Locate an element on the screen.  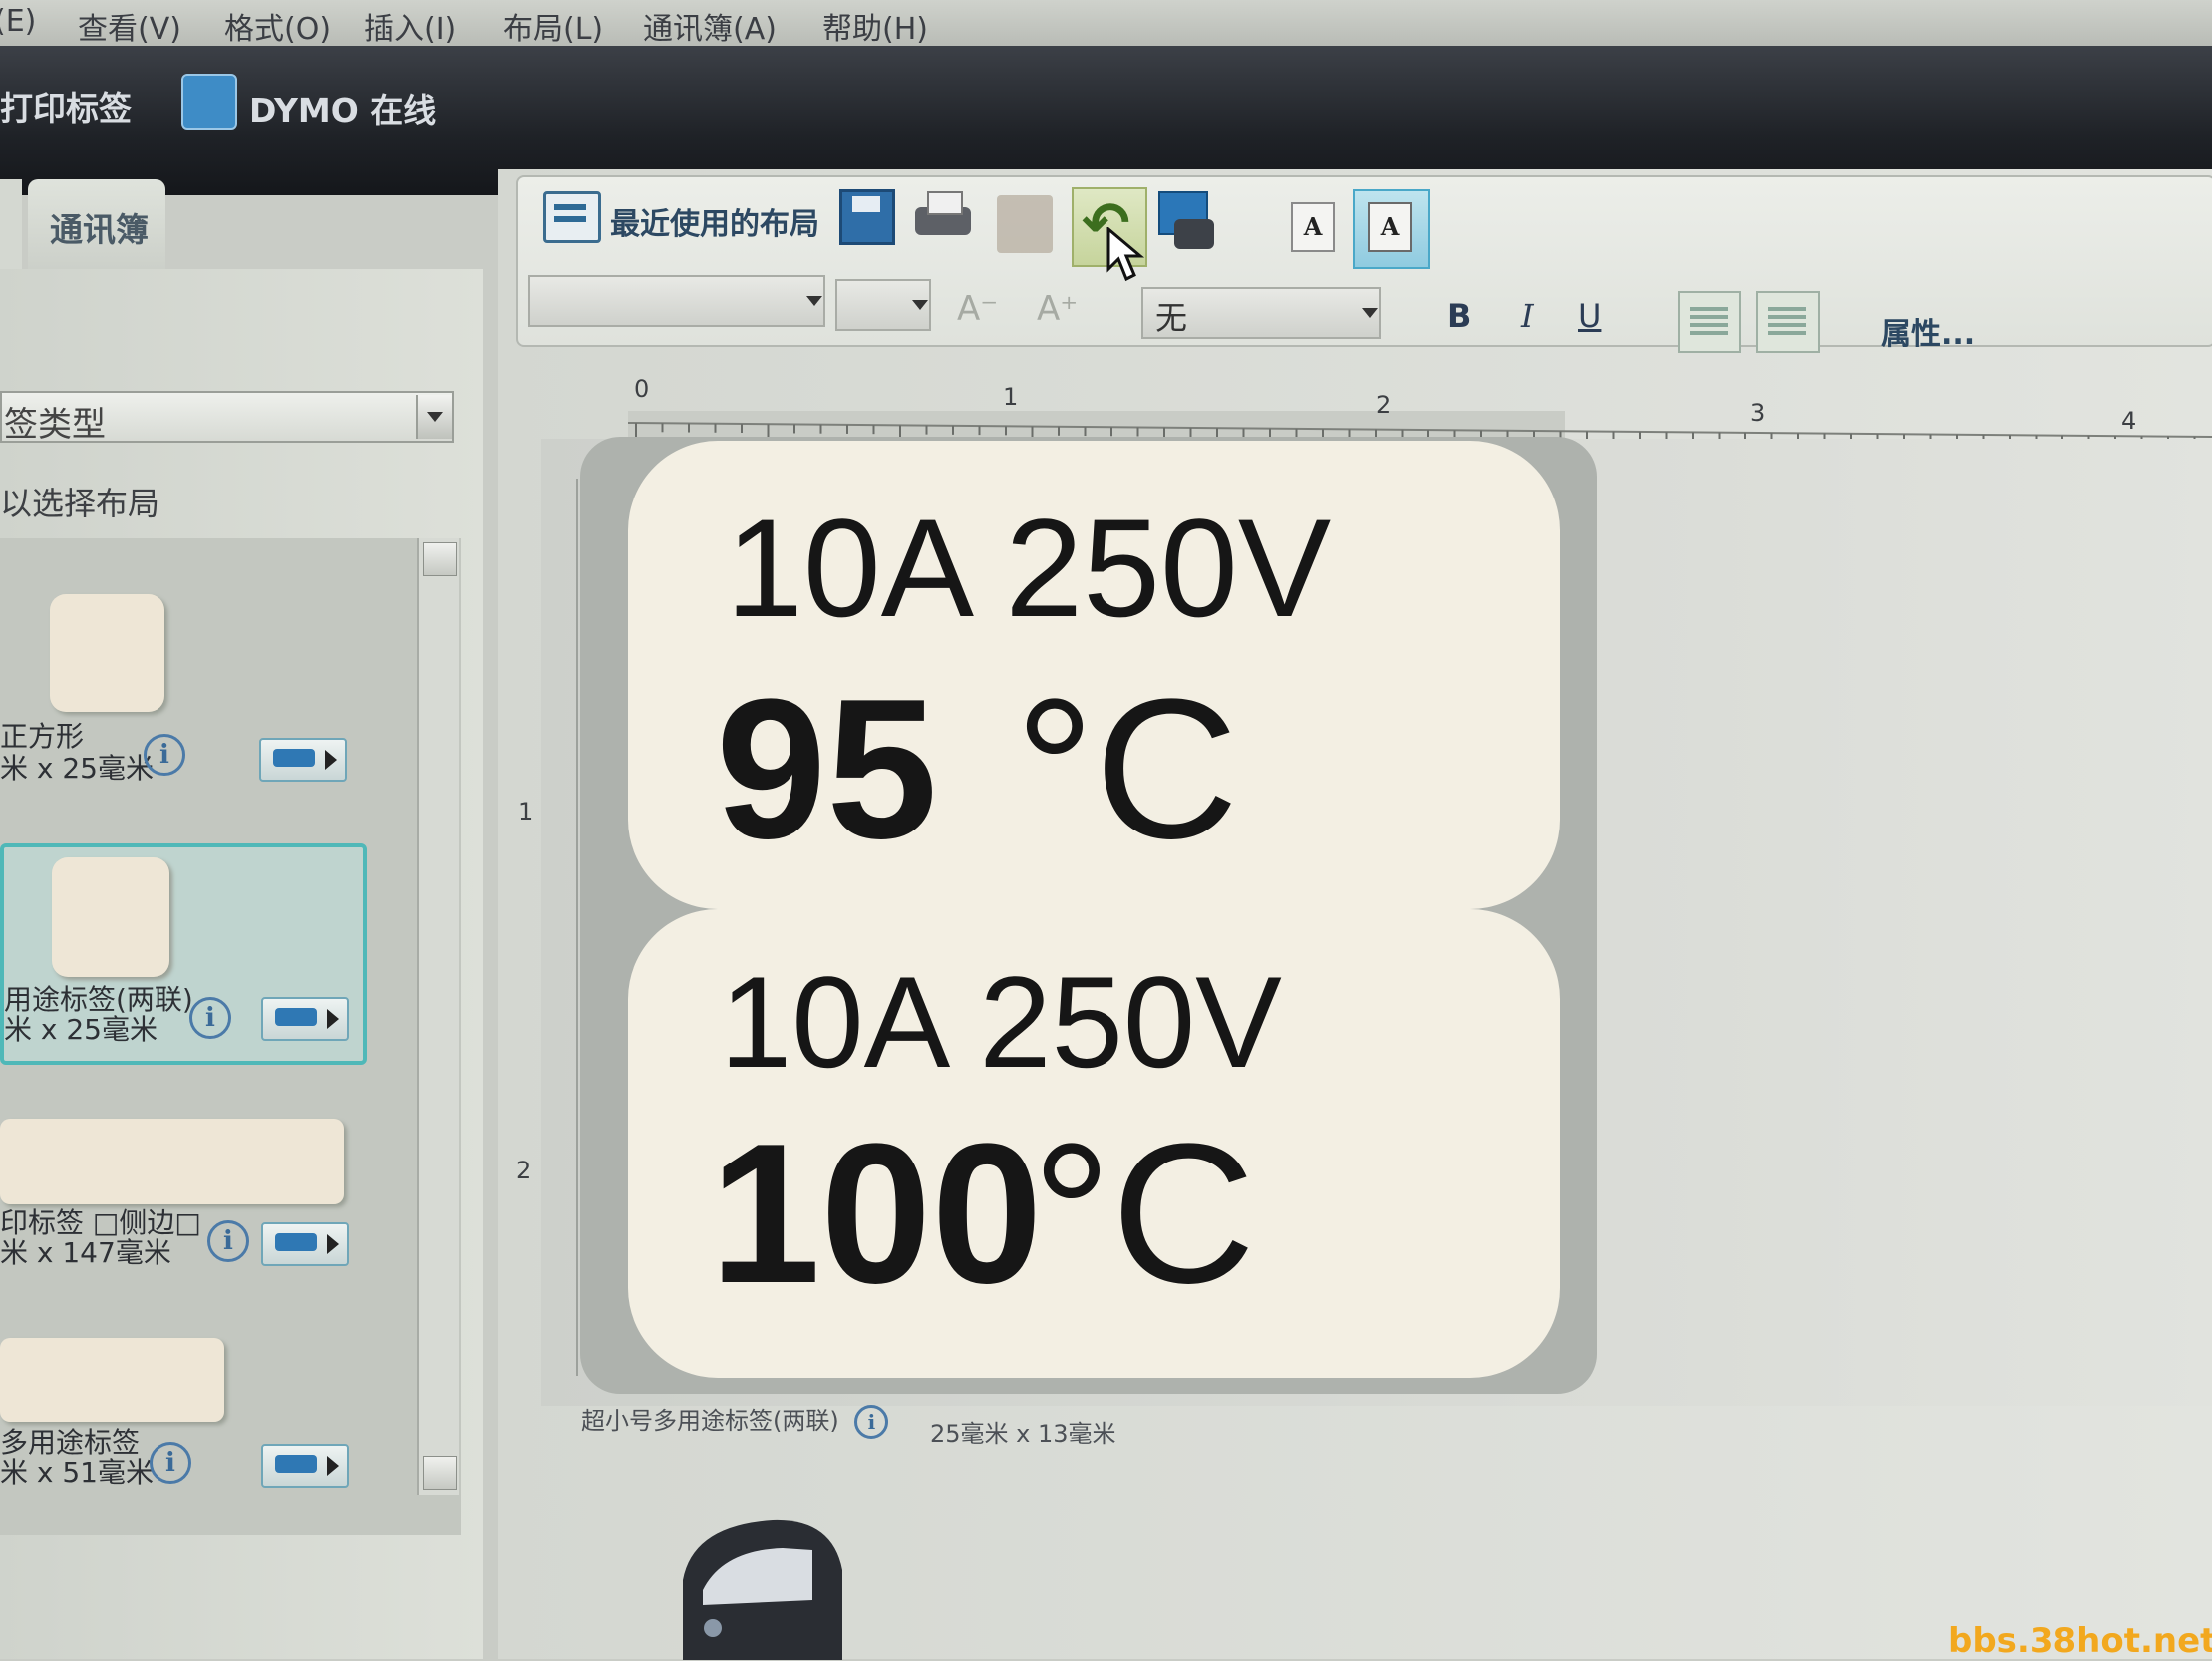
label-thumbnail-two-part is located at coordinates (110, 917).